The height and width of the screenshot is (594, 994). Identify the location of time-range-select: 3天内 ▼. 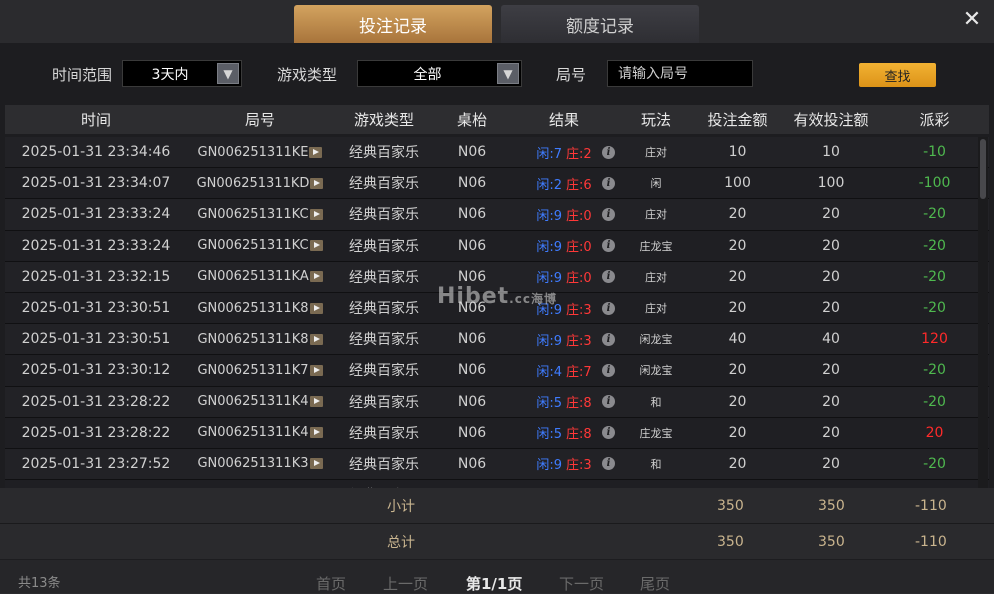
(182, 73).